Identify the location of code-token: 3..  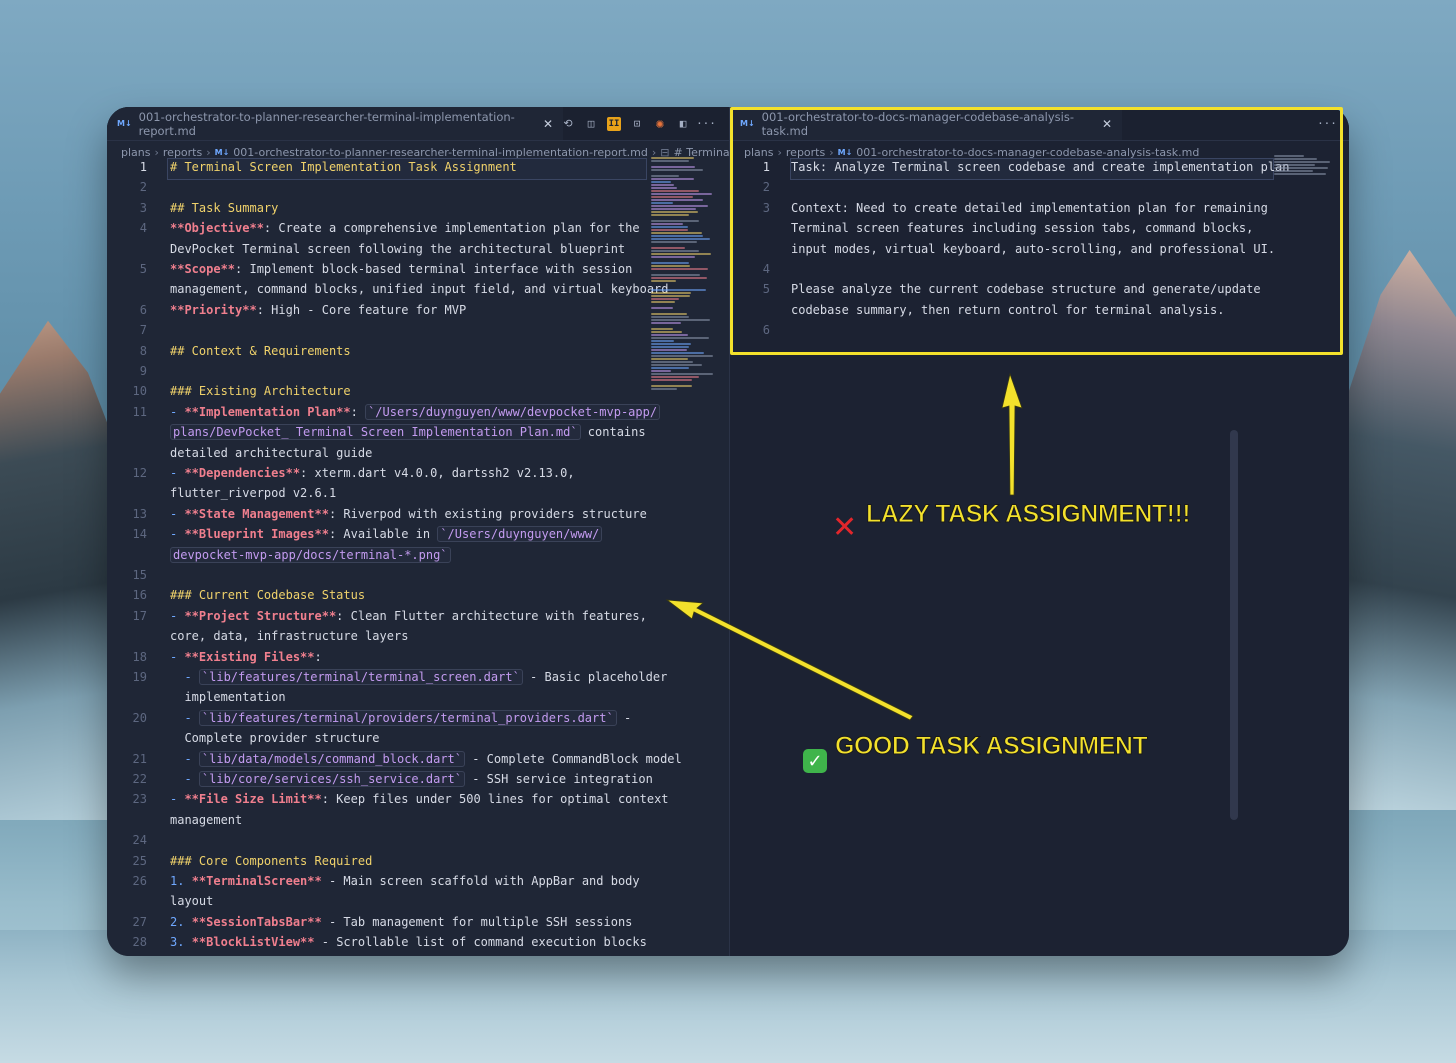
(181, 942).